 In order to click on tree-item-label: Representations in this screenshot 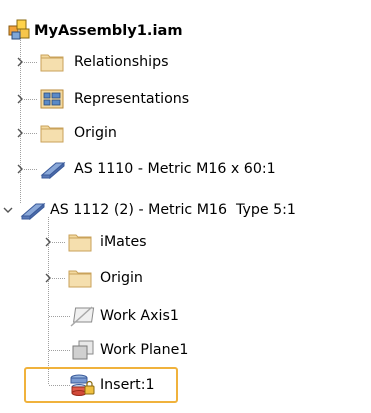, I will do `click(132, 99)`.